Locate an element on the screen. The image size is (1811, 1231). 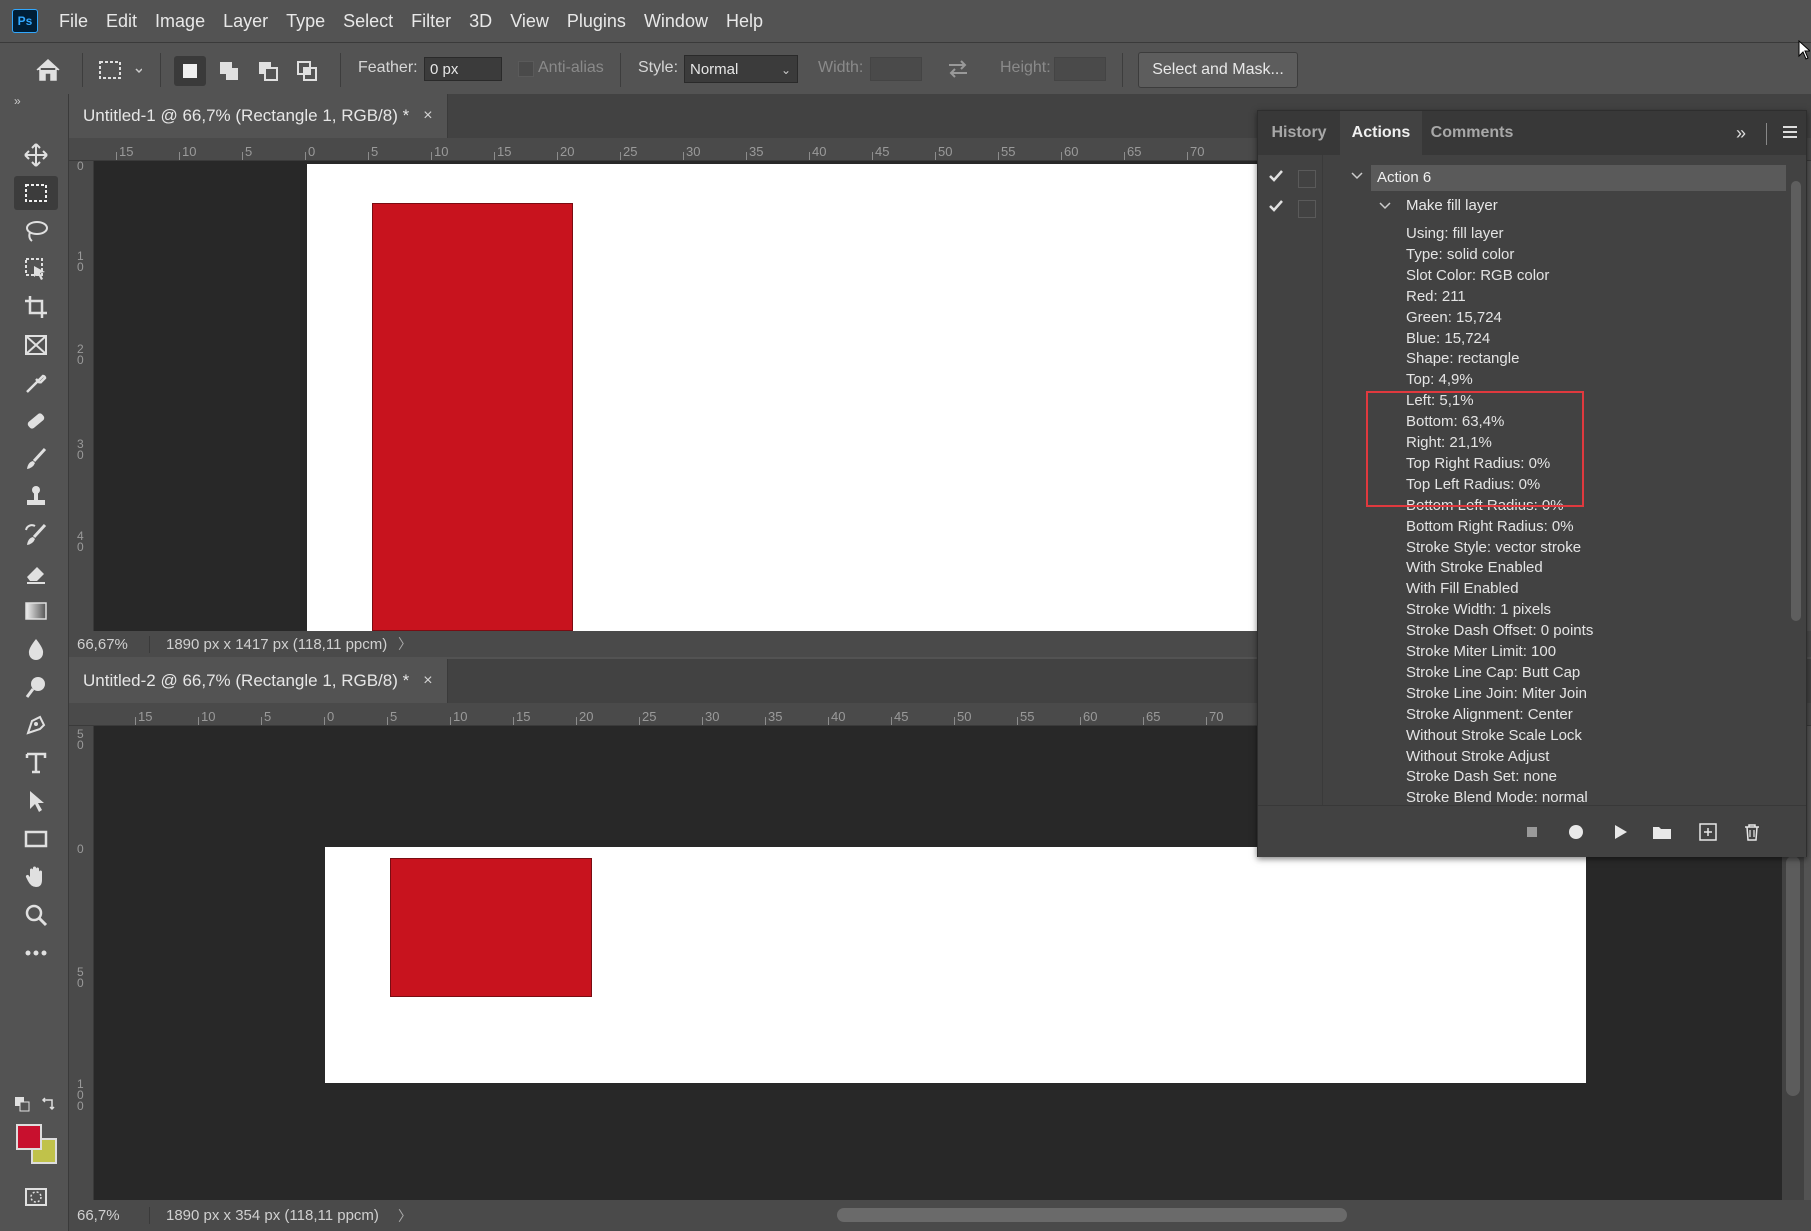
parameter-line: Stroke Dash Set: none is located at coordinates (1481, 776).